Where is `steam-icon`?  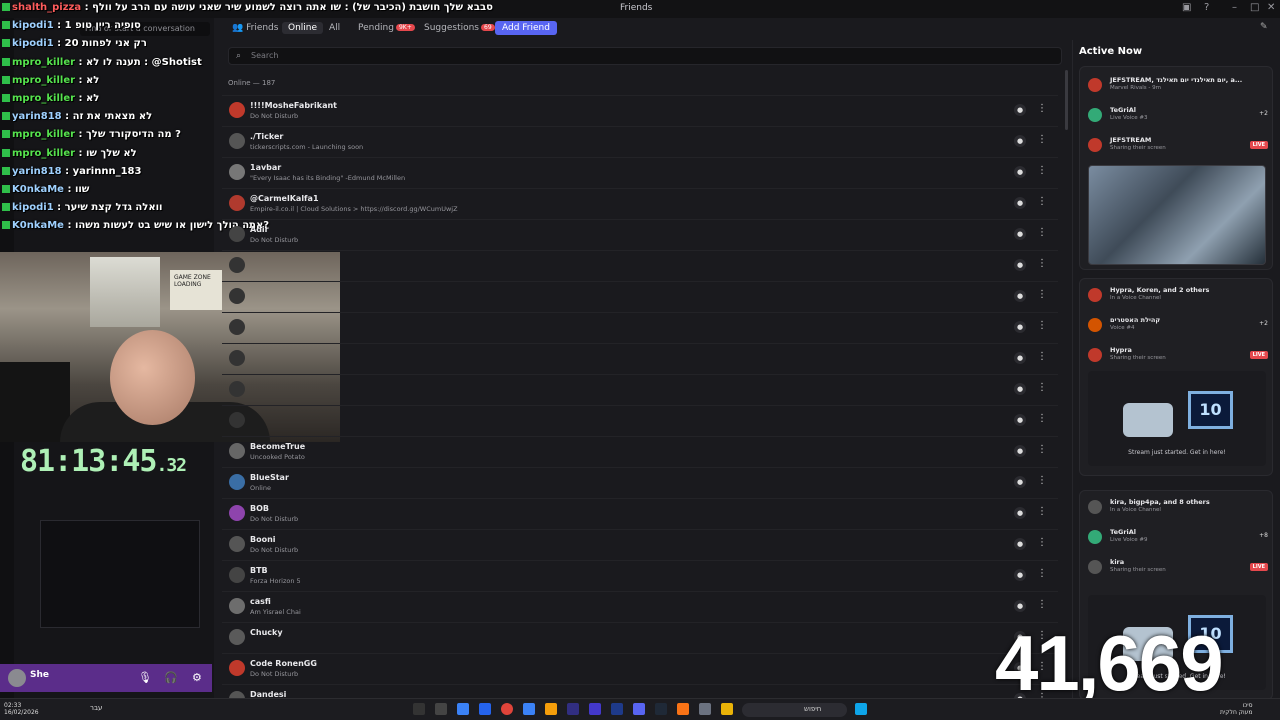
steam-icon is located at coordinates (661, 709).